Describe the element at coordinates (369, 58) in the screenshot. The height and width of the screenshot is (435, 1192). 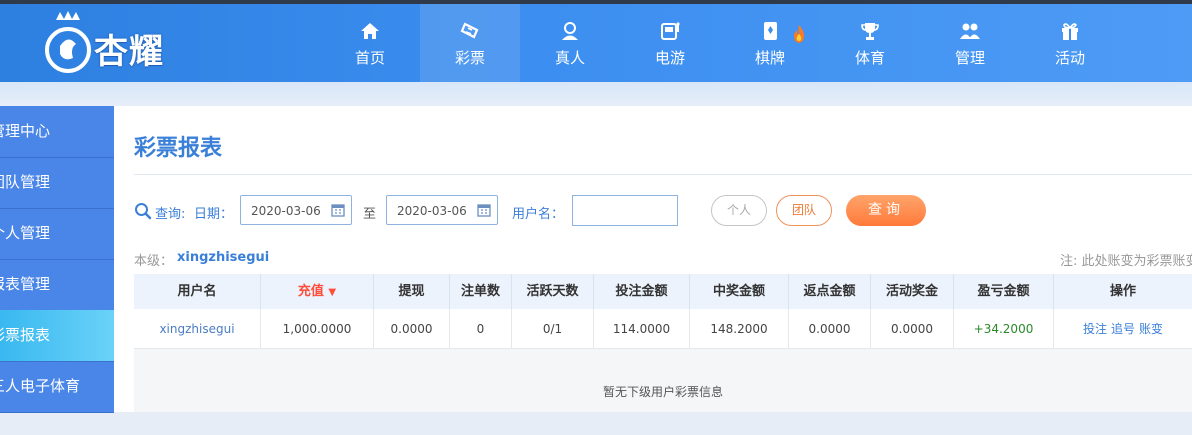
I see `nav-label: 首页` at that location.